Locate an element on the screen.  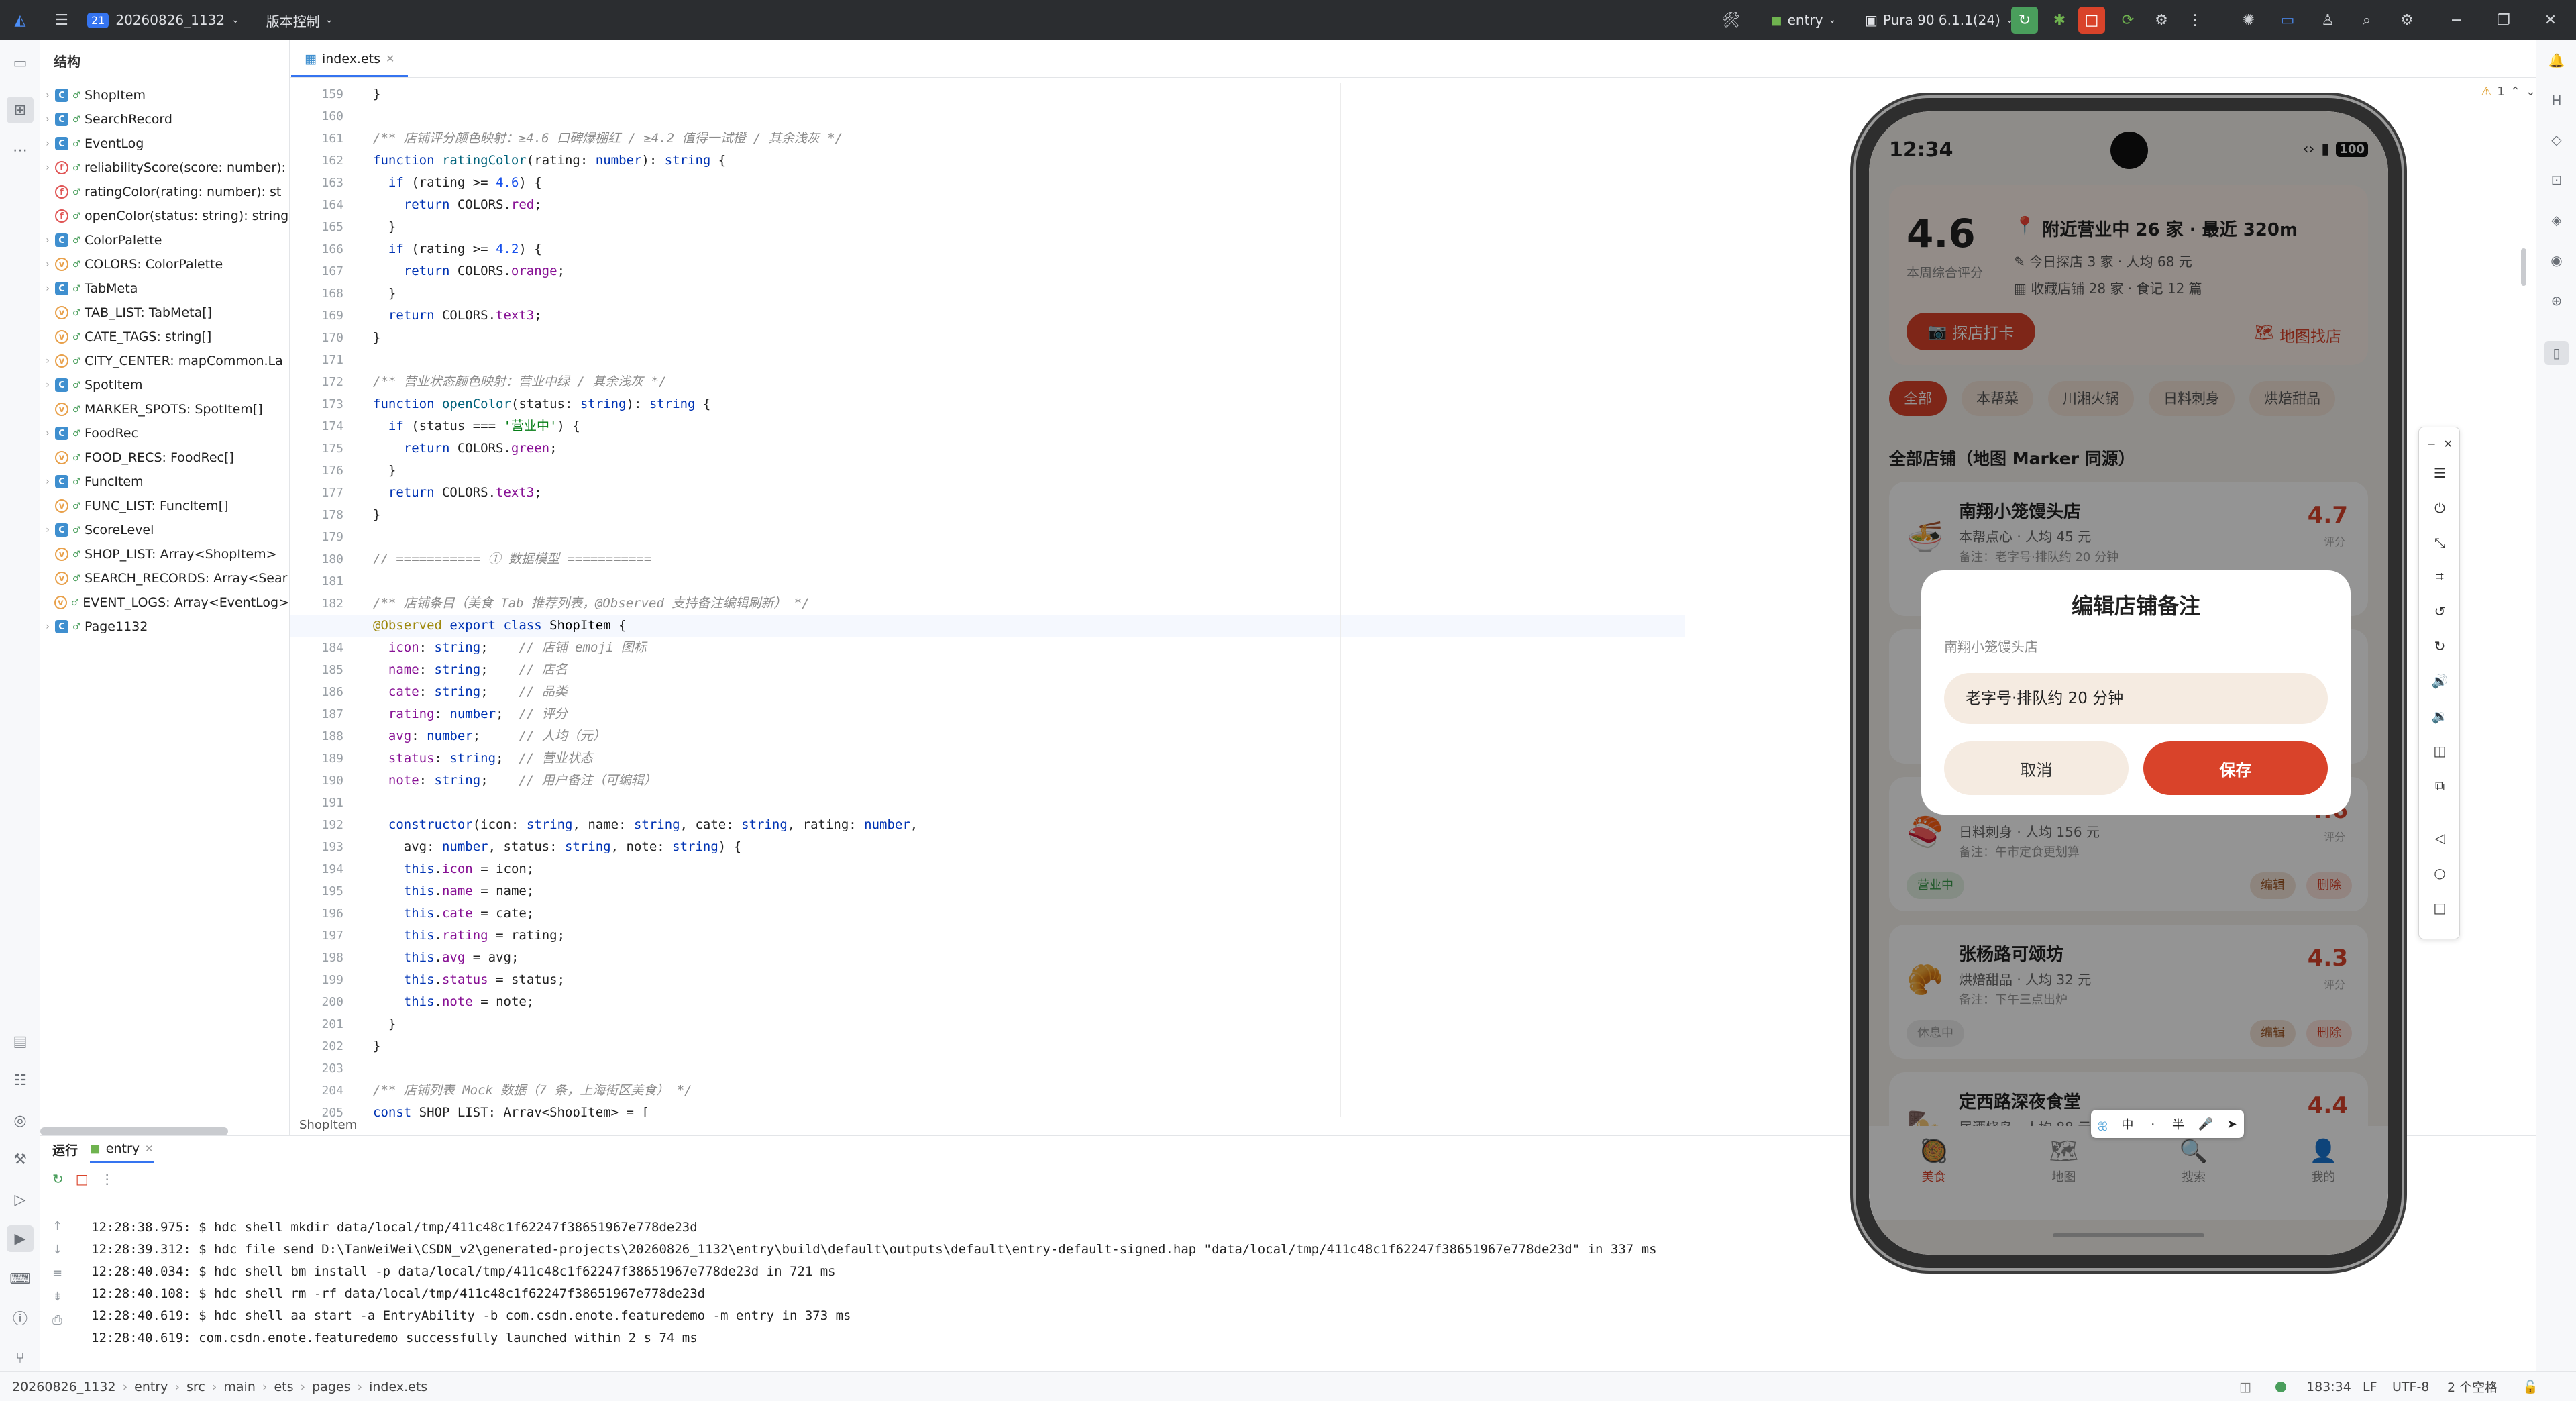
git-icon: ⑂ is located at coordinates (20, 1358).